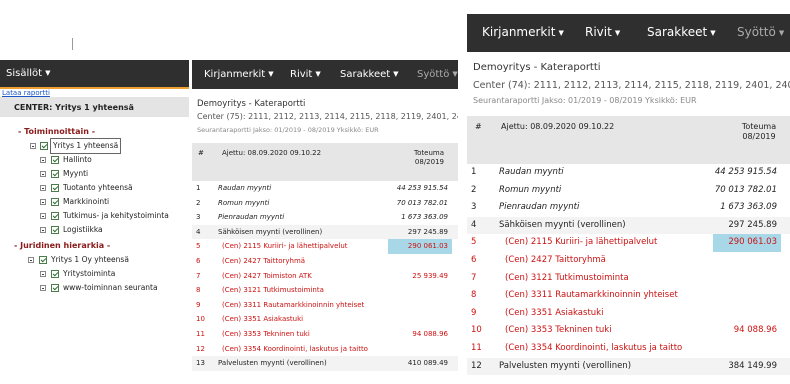 Image resolution: width=790 pixels, height=384 pixels. What do you see at coordinates (422, 188) in the screenshot?
I see `row-value: 44 253 915.54` at bounding box center [422, 188].